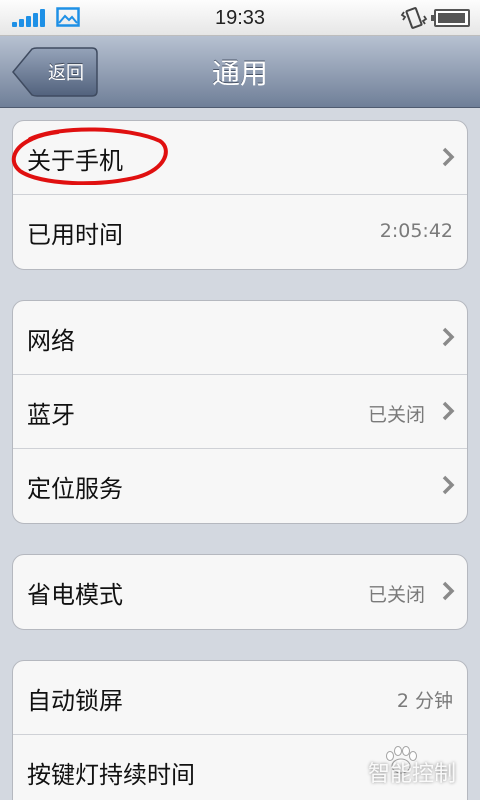 The width and height of the screenshot is (480, 800). Describe the element at coordinates (240, 698) in the screenshot. I see `settings-row-auto-lock: 自动锁屏 2 分钟` at that location.